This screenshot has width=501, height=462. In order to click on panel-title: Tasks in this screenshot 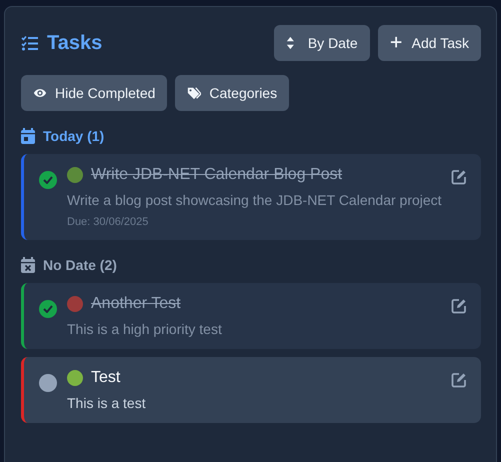, I will do `click(74, 43)`.